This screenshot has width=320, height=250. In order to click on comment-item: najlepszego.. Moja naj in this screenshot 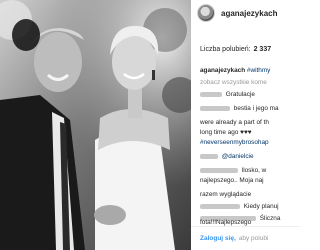, I will do `click(232, 181)`.